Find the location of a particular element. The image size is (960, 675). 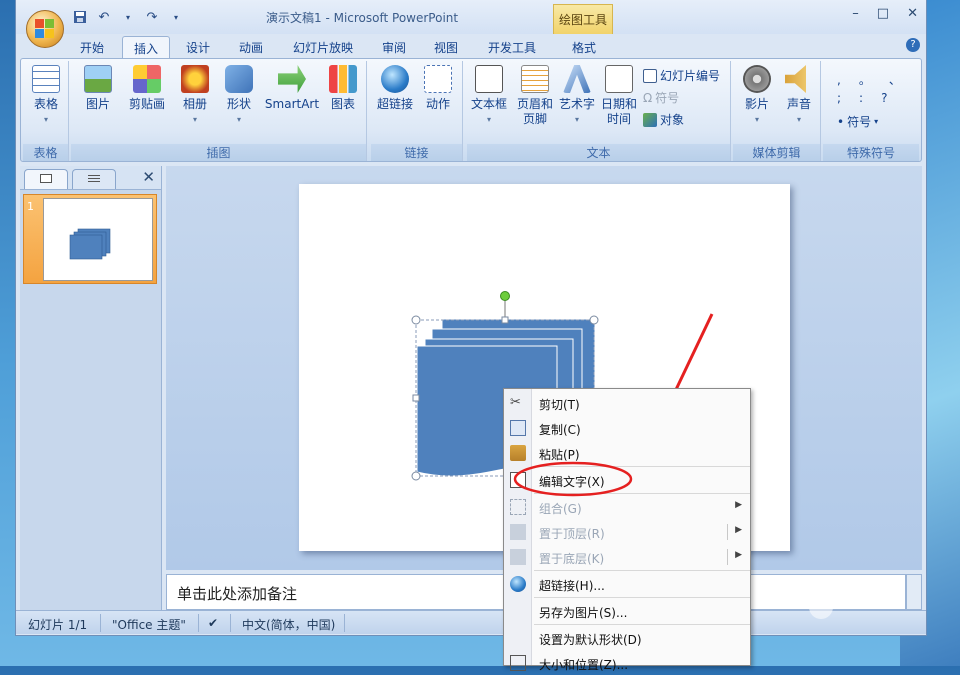

symbol-colon: : is located at coordinates (861, 98).